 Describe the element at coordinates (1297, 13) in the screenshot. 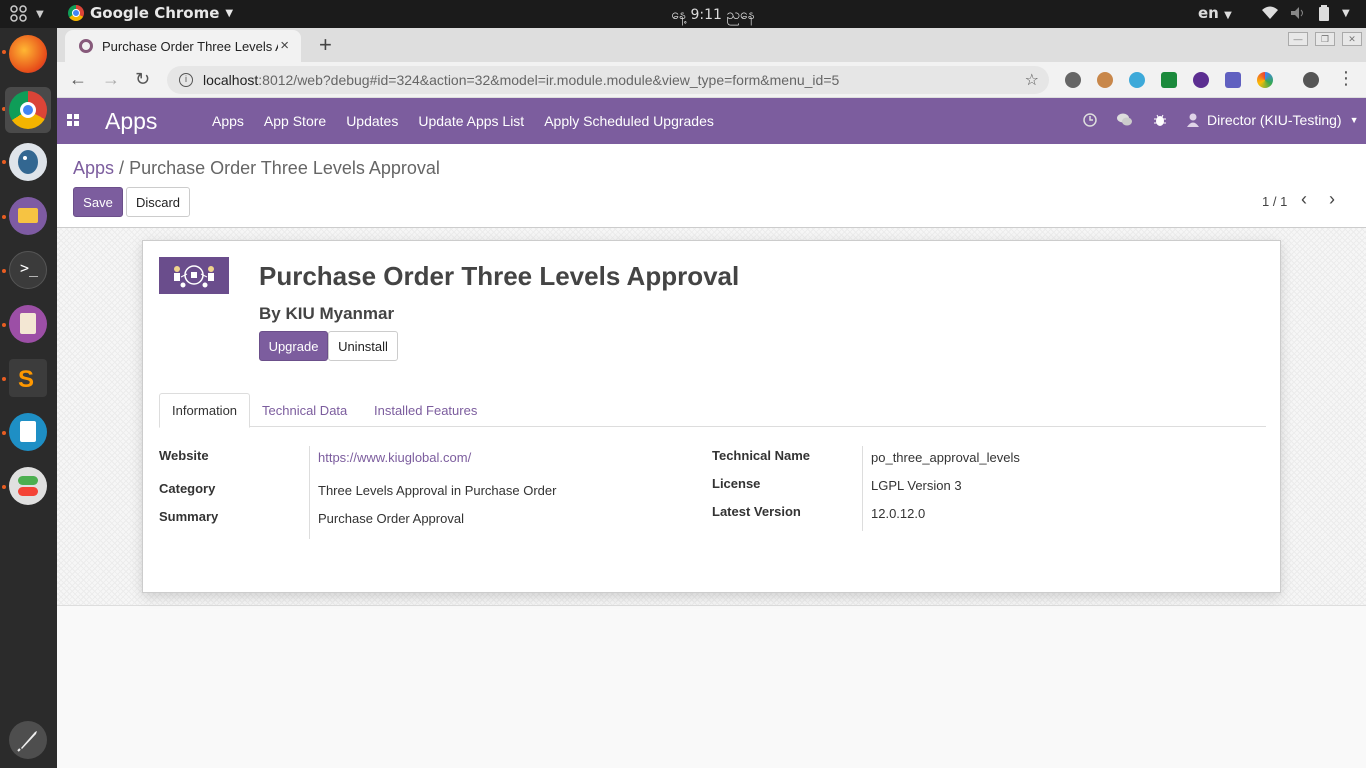

I see `volume-icon` at that location.